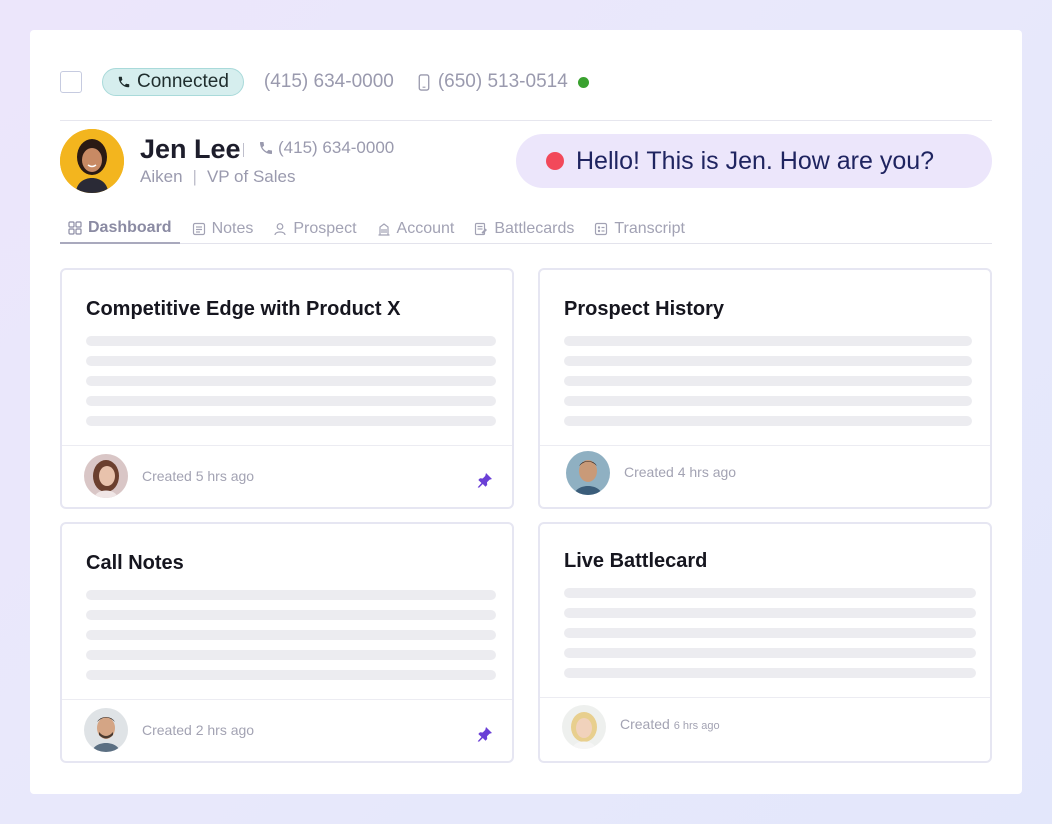 Image resolution: width=1052 pixels, height=824 pixels. Describe the element at coordinates (680, 472) in the screenshot. I see `created-time: Created 4 hrs ago` at that location.